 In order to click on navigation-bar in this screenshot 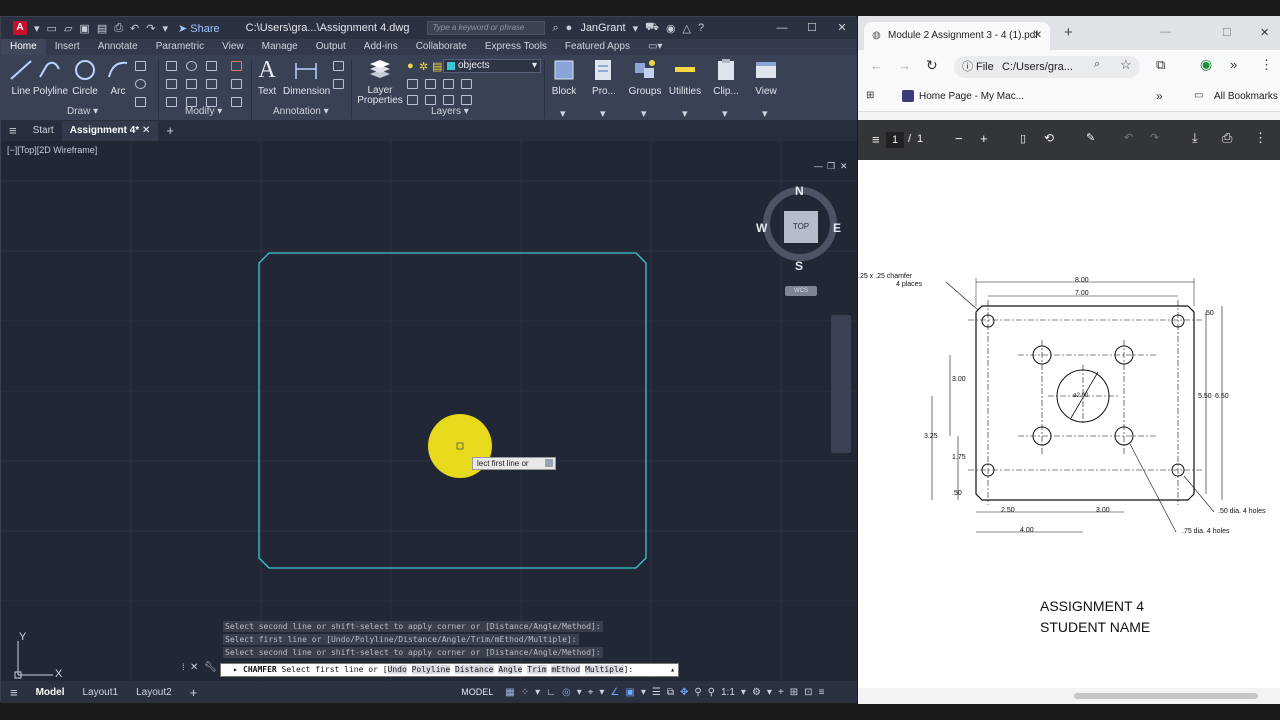, I will do `click(841, 384)`.